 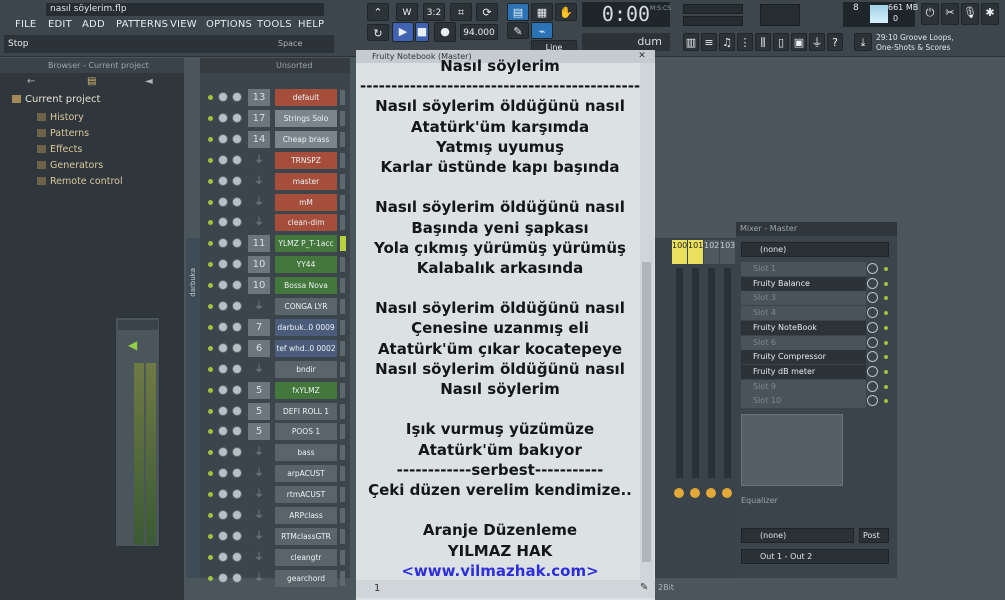 I want to click on record-button: ●, so click(x=445, y=32).